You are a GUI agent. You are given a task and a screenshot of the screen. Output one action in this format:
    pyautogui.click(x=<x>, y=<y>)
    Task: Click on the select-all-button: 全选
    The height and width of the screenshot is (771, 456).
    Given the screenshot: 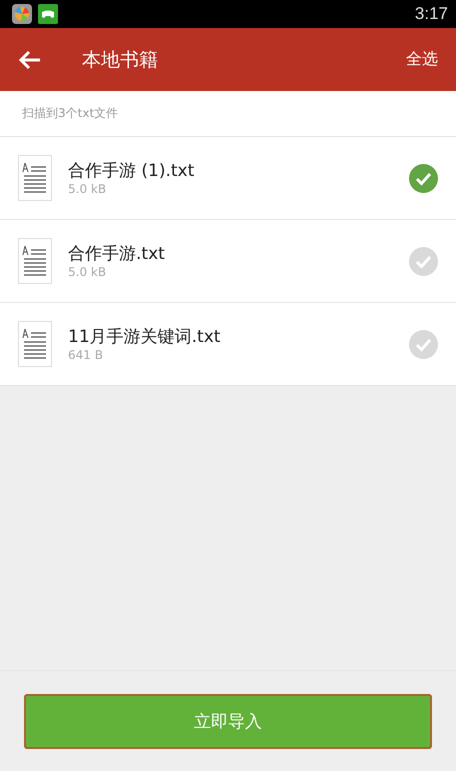 What is the action you would take?
    pyautogui.click(x=422, y=59)
    